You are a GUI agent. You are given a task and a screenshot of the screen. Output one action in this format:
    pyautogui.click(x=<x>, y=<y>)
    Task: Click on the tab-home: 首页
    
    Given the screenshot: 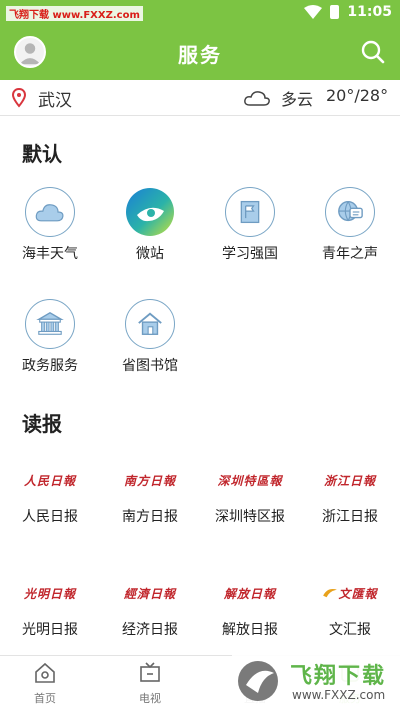 What is the action you would take?
    pyautogui.click(x=45, y=683)
    